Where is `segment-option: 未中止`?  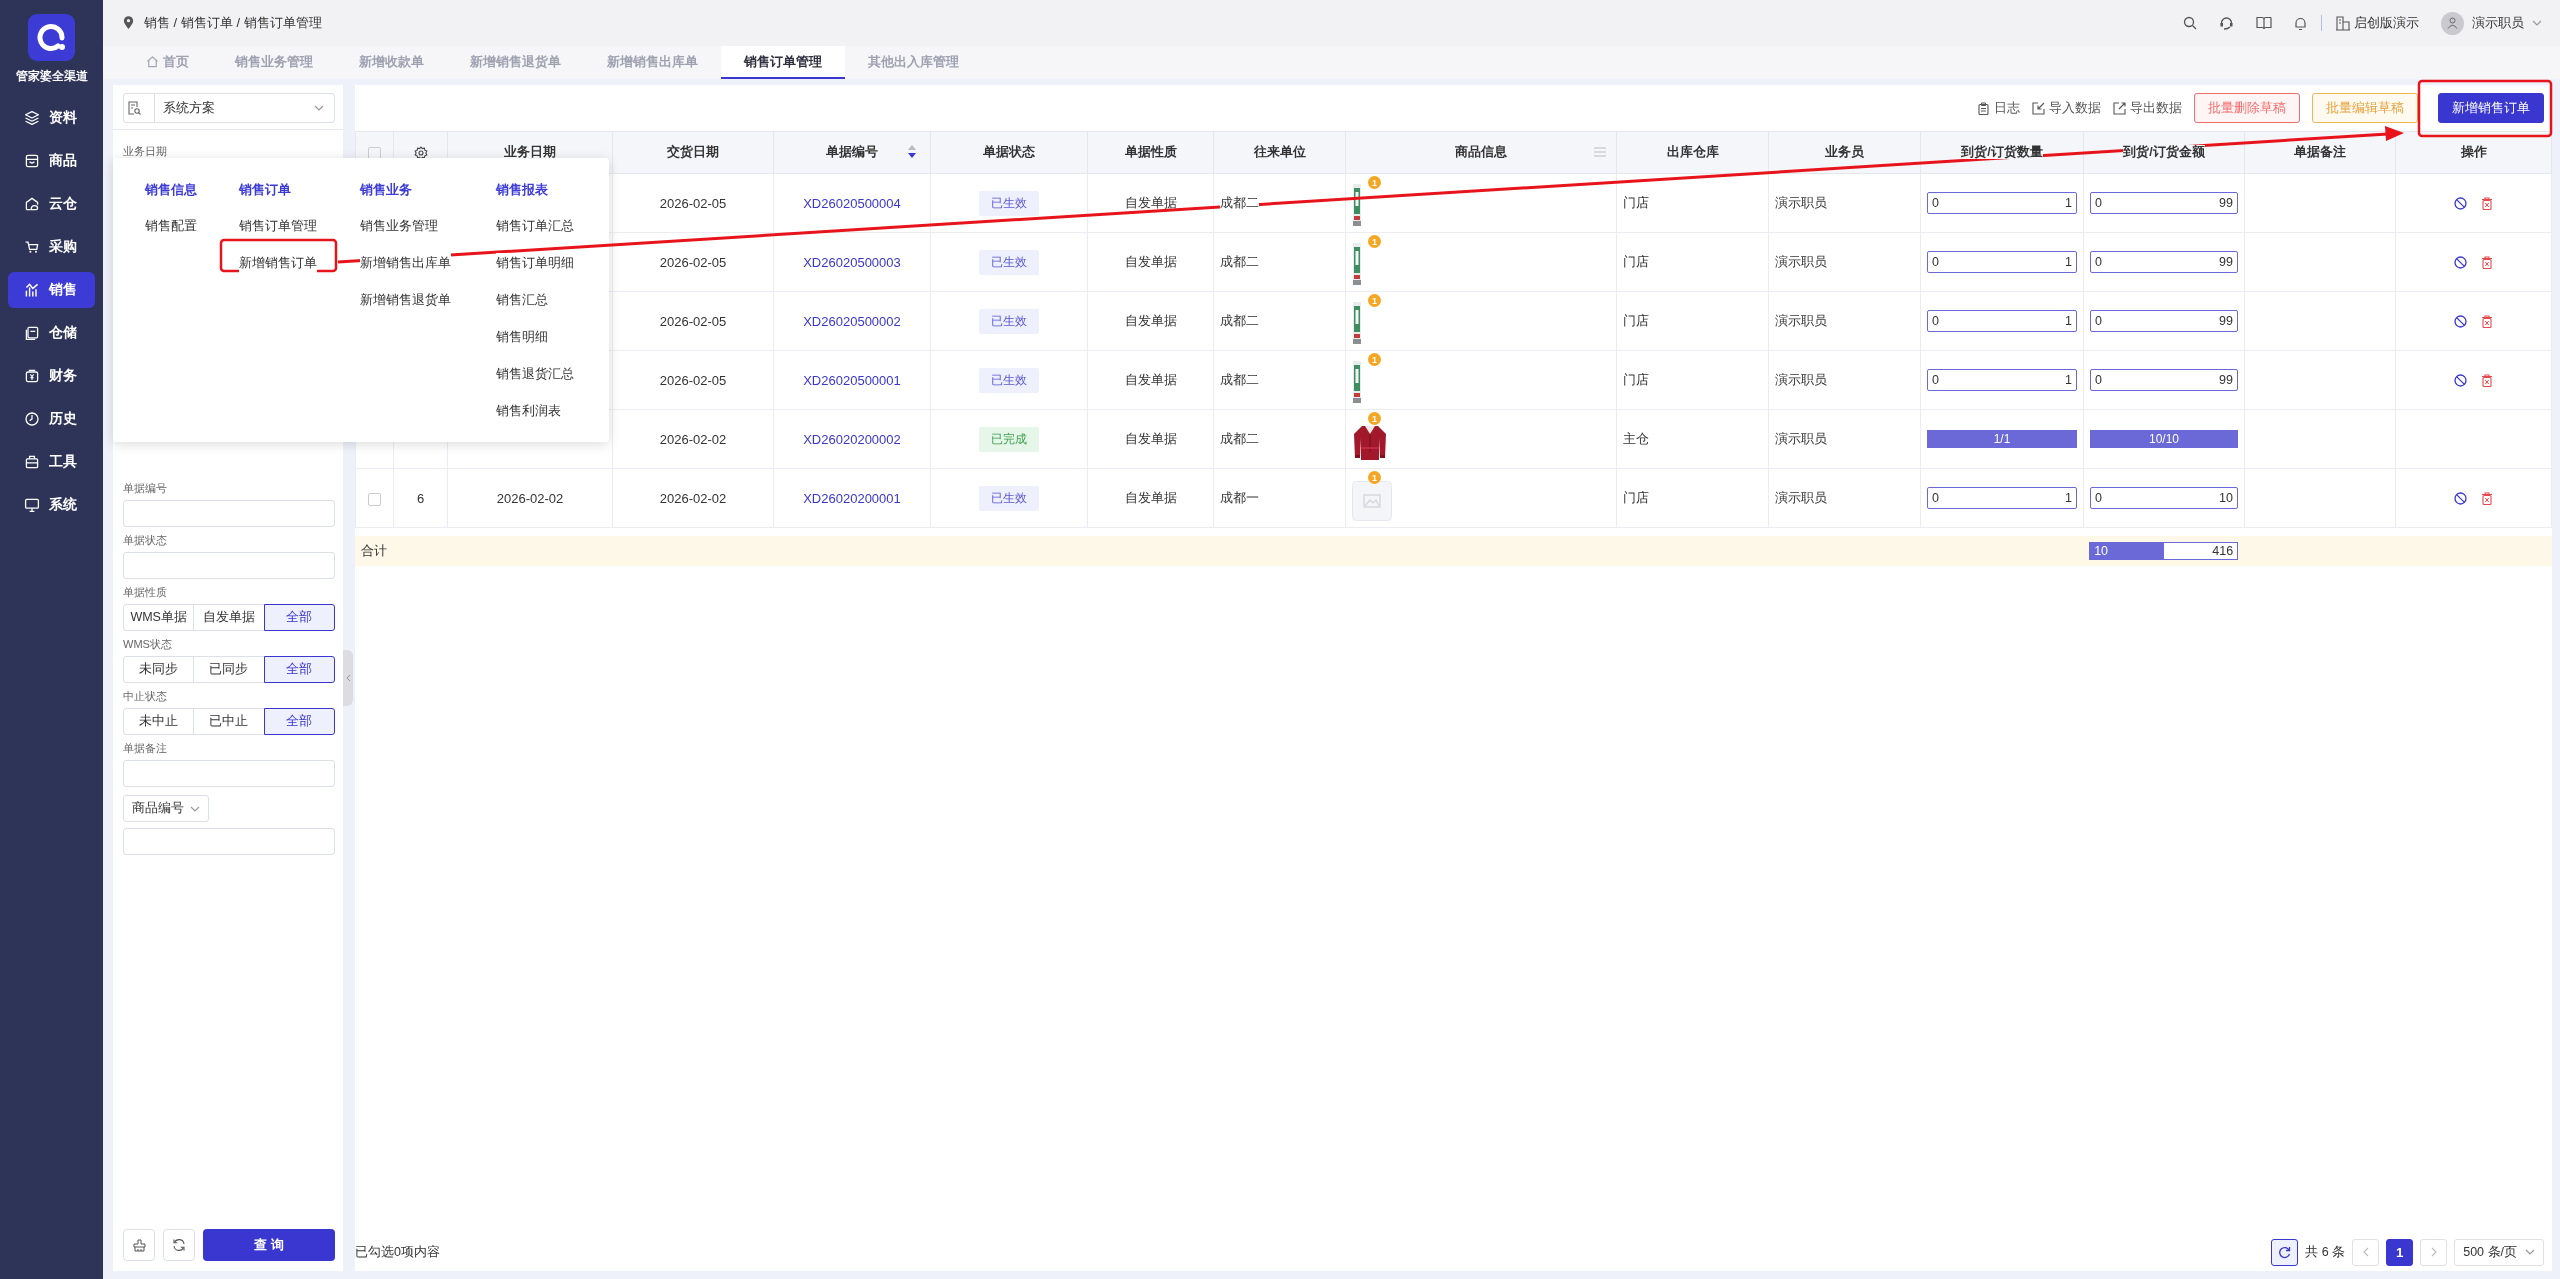
segment-option: 未中止 is located at coordinates (159, 721).